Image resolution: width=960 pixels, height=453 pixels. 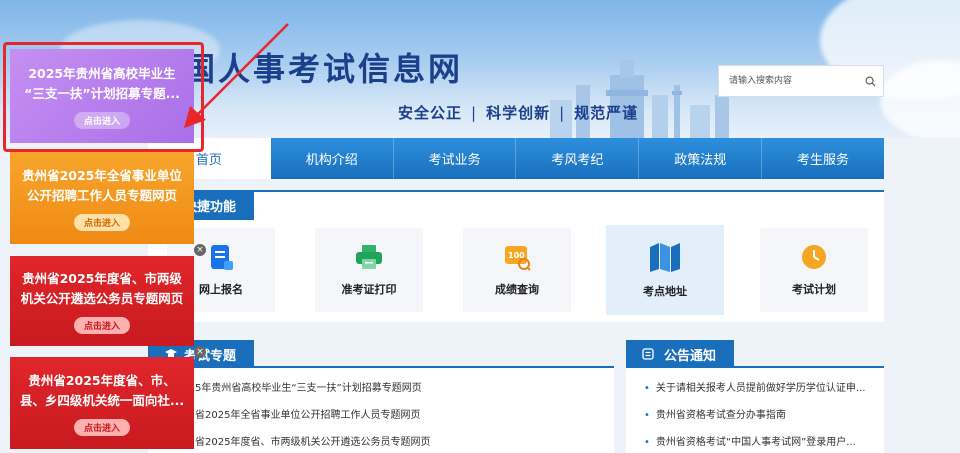 What do you see at coordinates (517, 257) in the screenshot?
I see `score-query-icon: 100` at bounding box center [517, 257].